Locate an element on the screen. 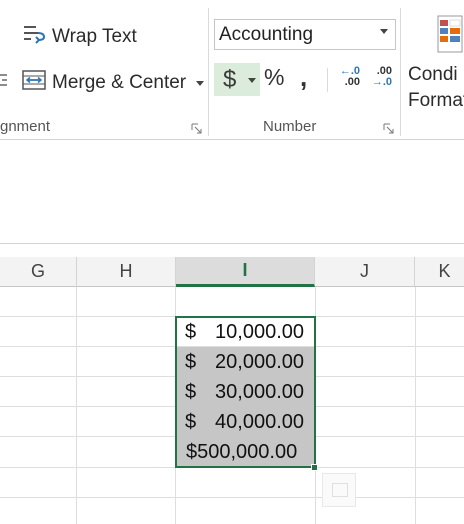 The width and height of the screenshot is (464, 524). column-header-j: J is located at coordinates (365, 272).